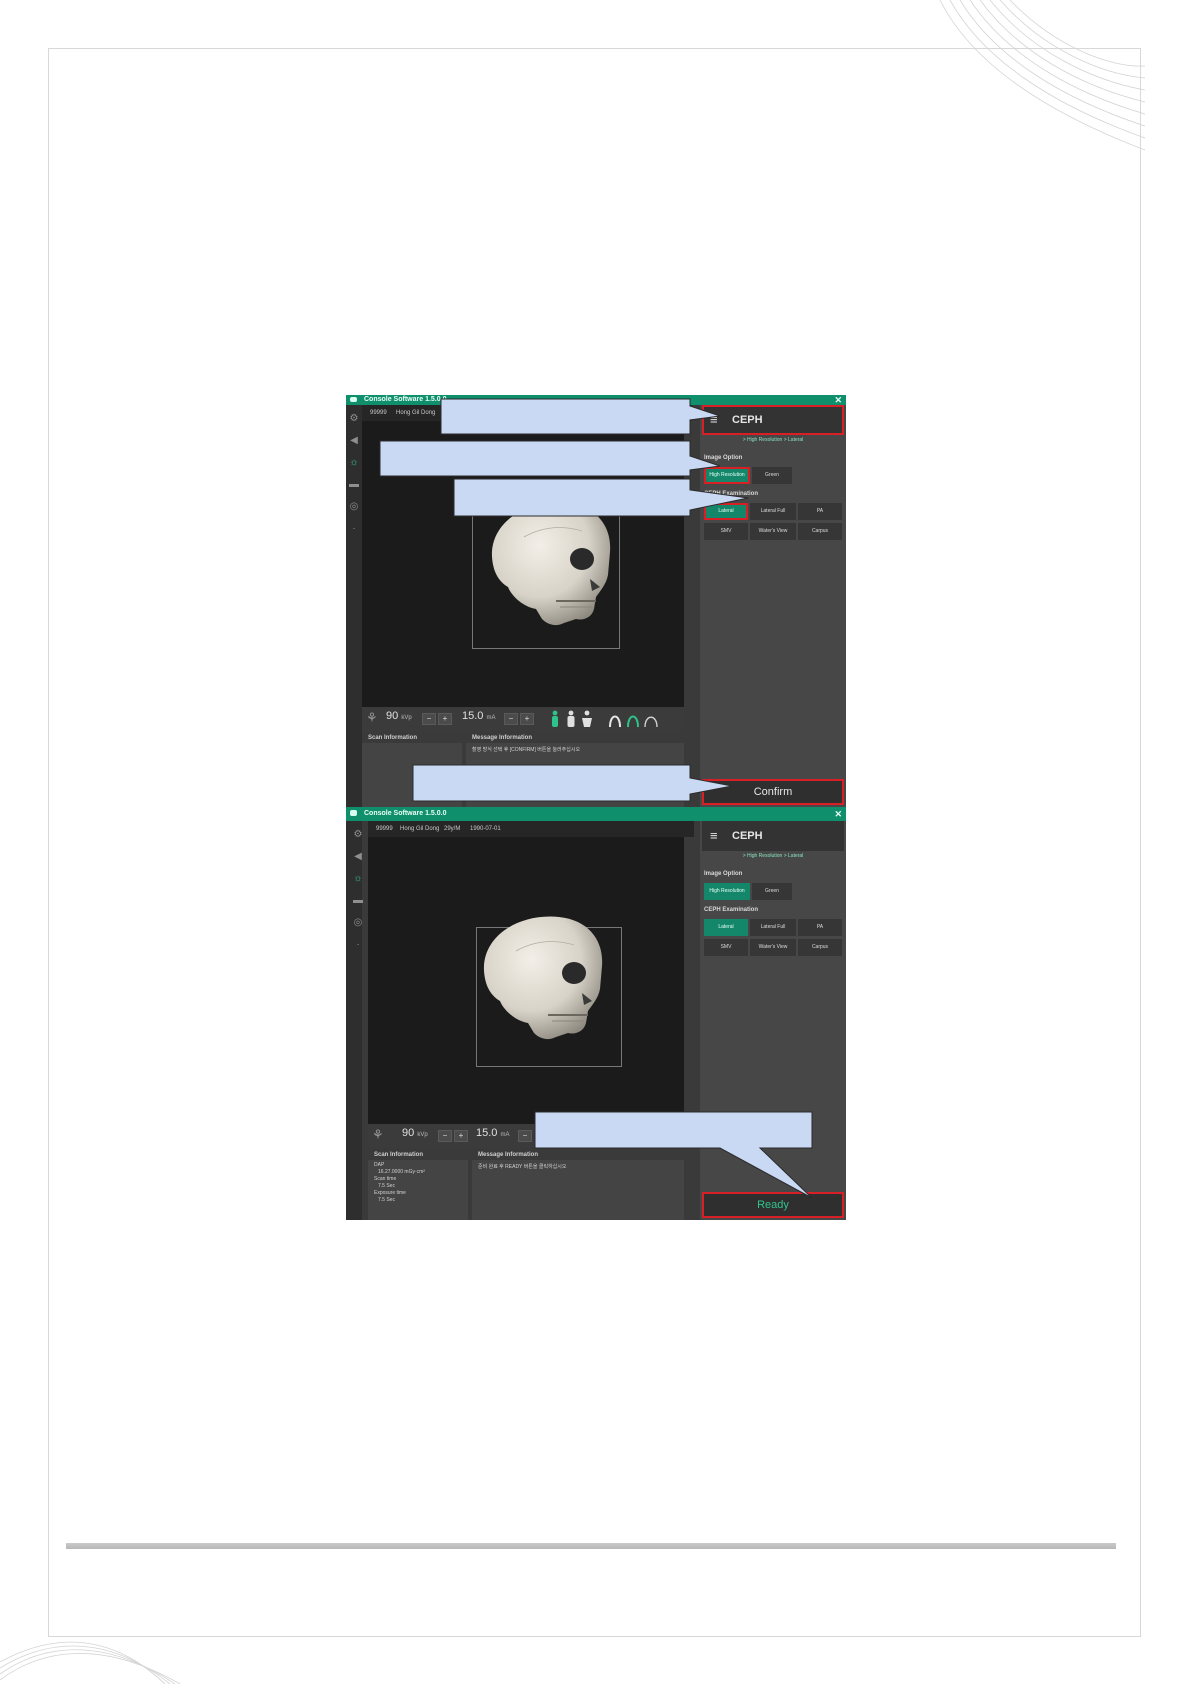 The width and height of the screenshot is (1191, 1684). What do you see at coordinates (580, 416) in the screenshot?
I see `callout-mode-select` at bounding box center [580, 416].